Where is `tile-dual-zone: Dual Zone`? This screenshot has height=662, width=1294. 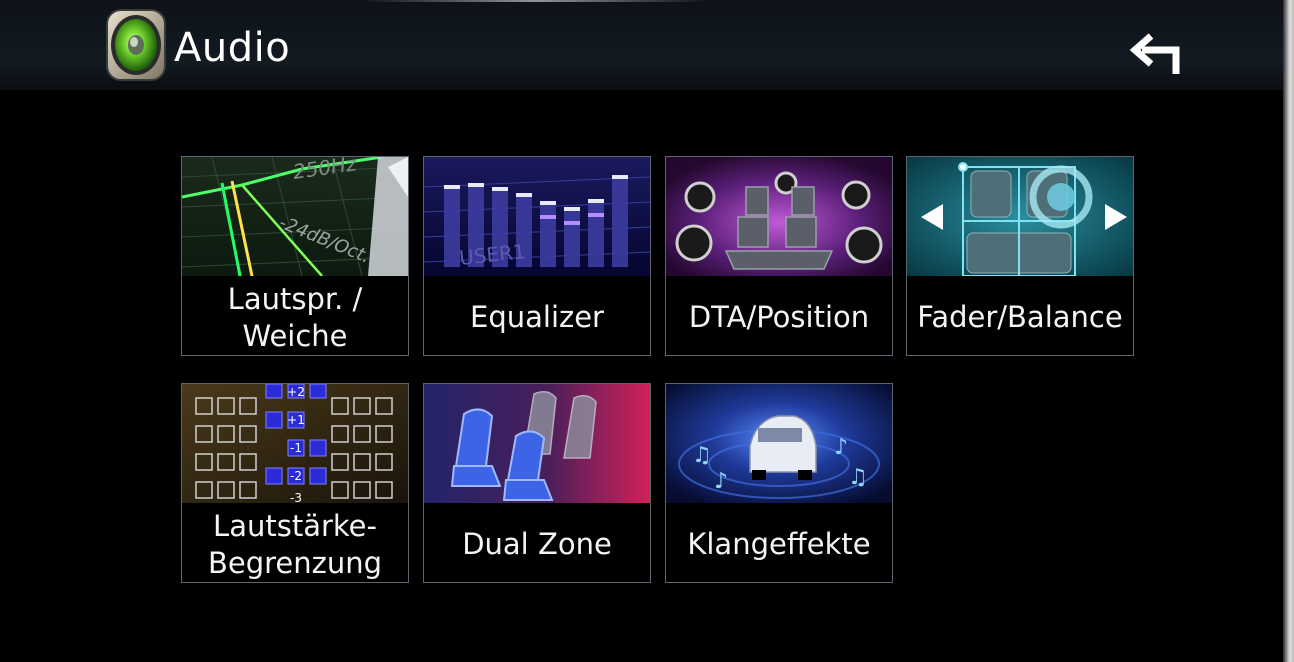
tile-dual-zone: Dual Zone is located at coordinates (537, 483).